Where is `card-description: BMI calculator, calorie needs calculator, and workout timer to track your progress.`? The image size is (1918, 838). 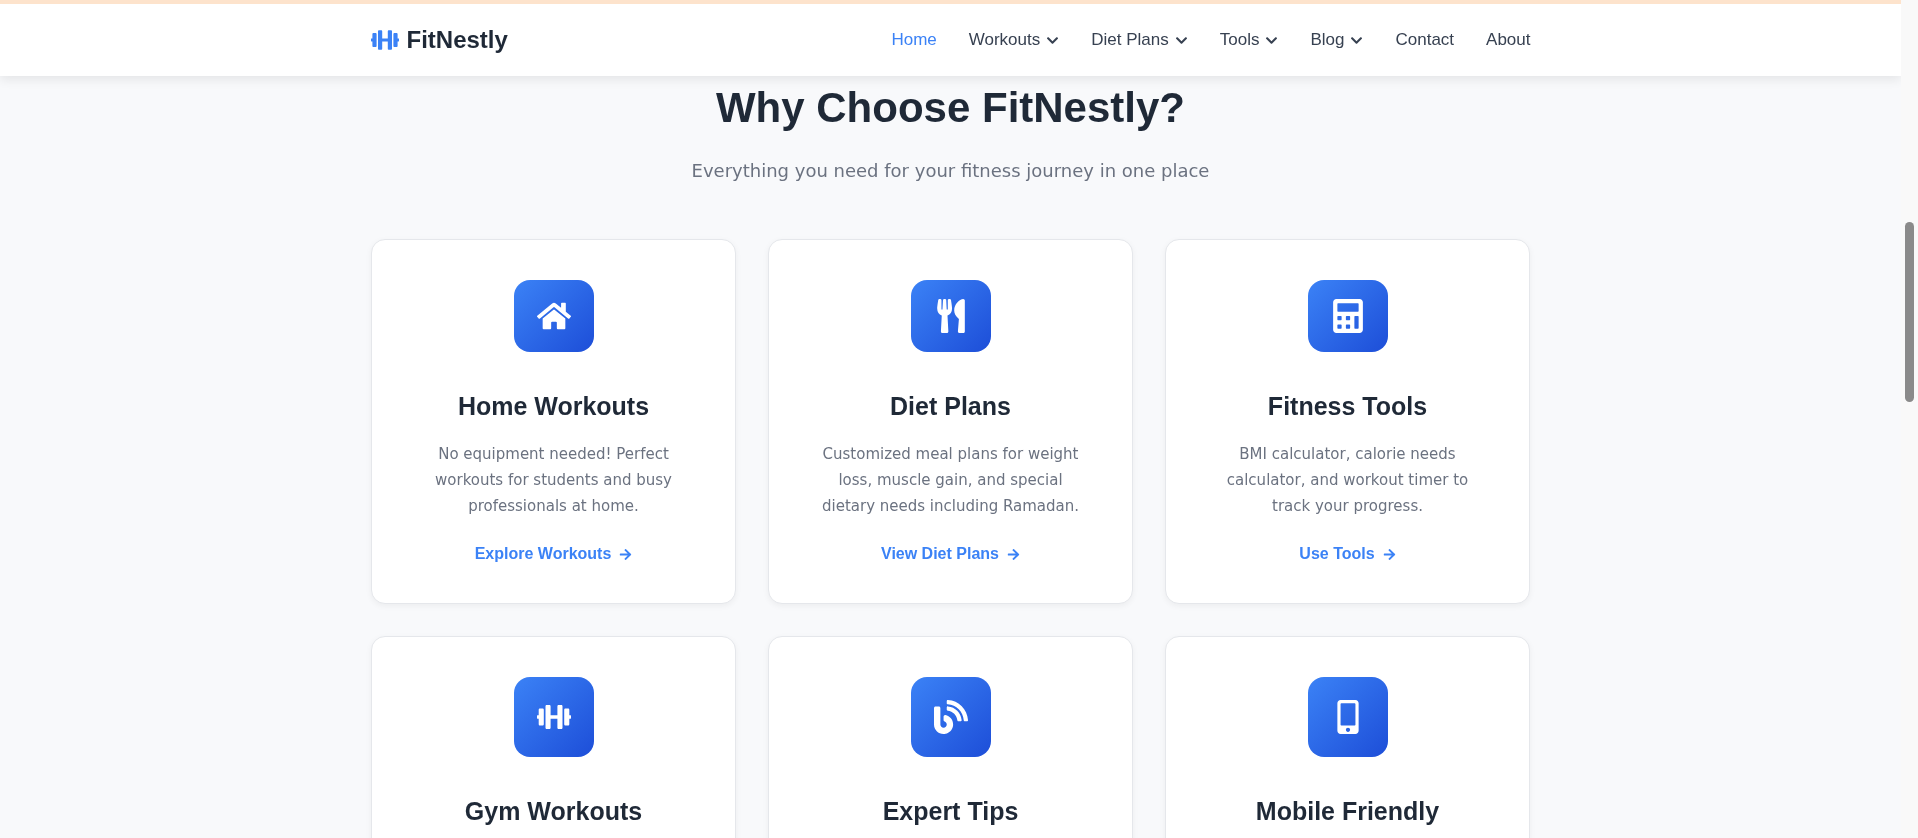 card-description: BMI calculator, calorie needs calculator, and workout timer to track your progress. is located at coordinates (1347, 480).